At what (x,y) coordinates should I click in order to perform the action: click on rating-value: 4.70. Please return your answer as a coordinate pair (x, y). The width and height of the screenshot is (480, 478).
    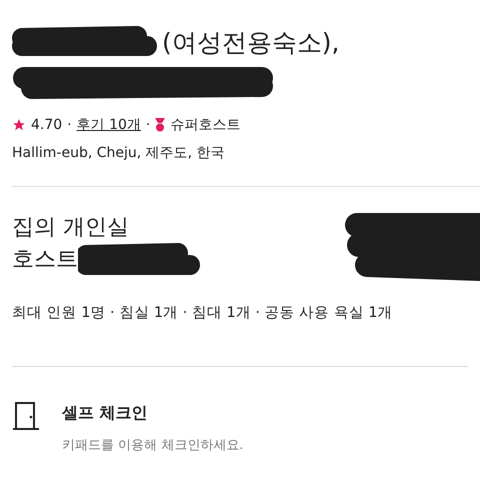
    Looking at the image, I should click on (46, 125).